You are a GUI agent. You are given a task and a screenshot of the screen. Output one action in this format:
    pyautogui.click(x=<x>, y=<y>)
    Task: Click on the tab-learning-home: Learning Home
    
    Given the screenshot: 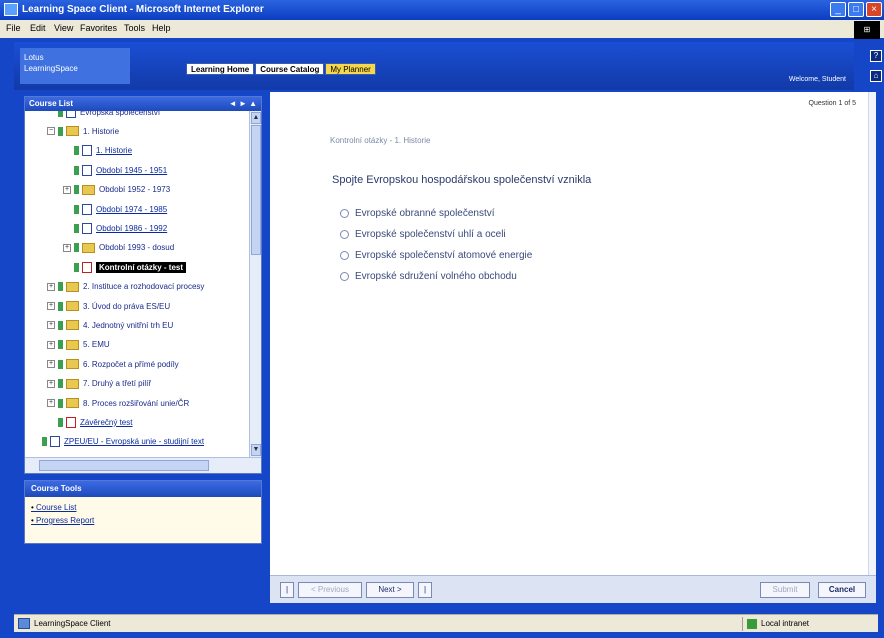 What is the action you would take?
    pyautogui.click(x=220, y=69)
    